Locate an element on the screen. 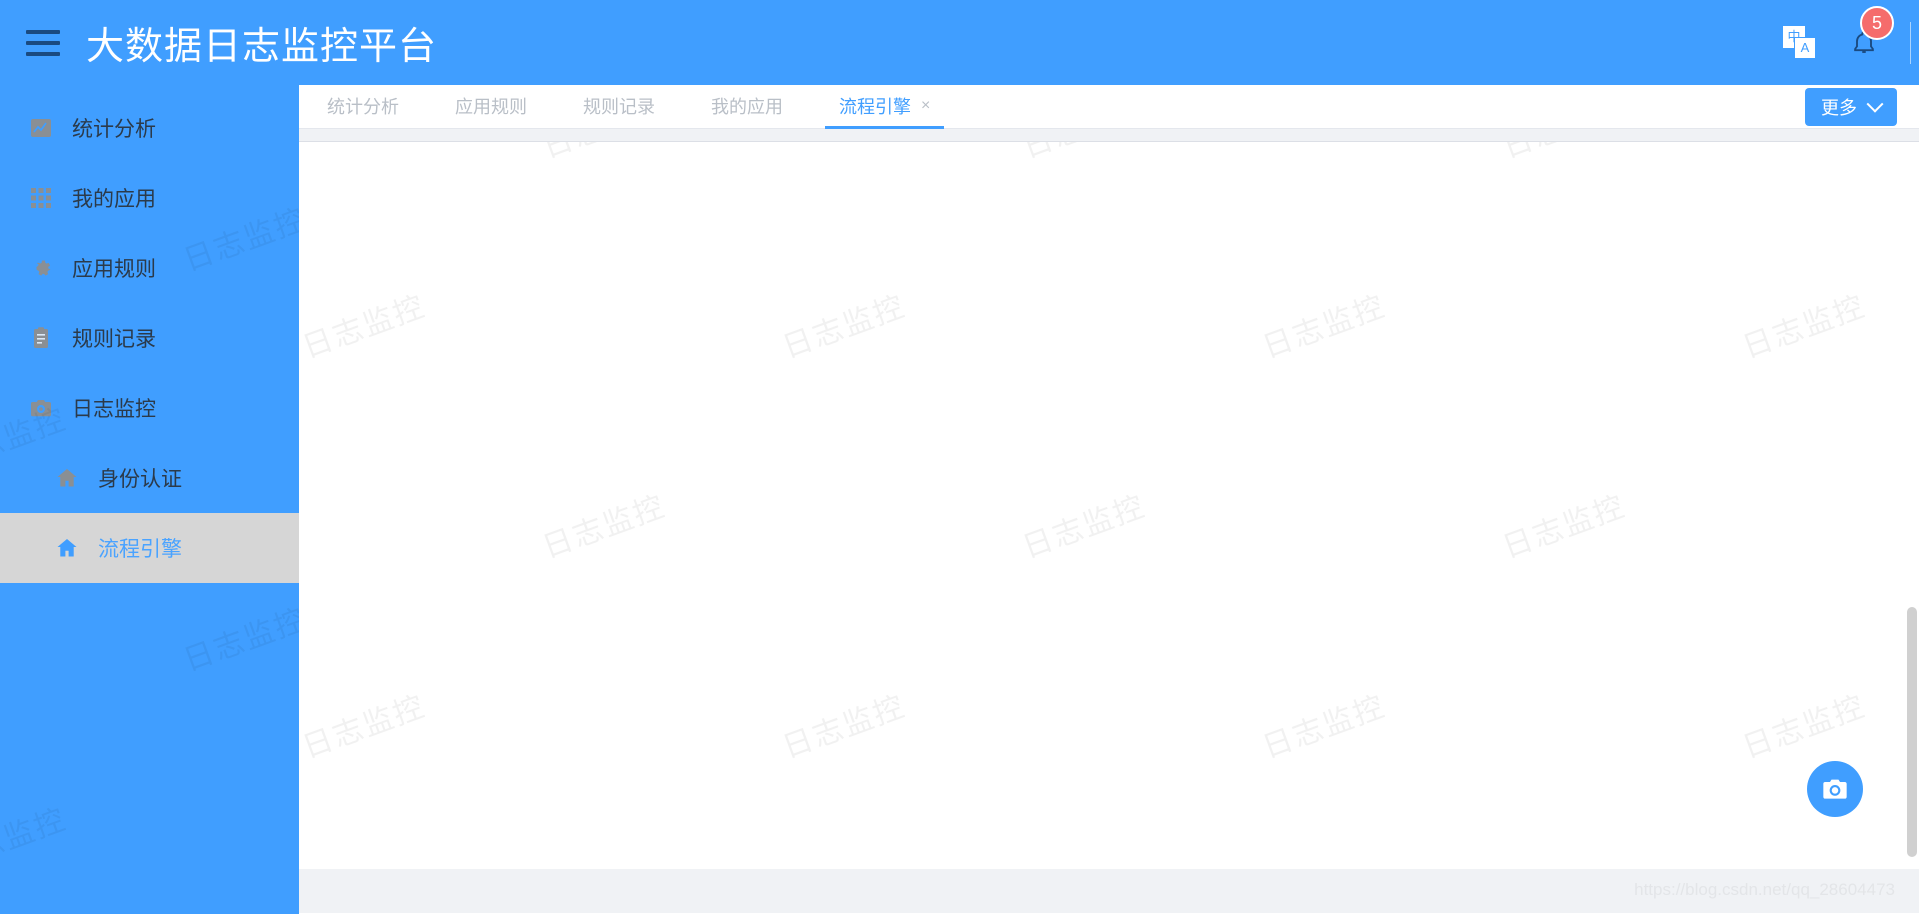 This screenshot has width=1919, height=914. sidebar-item-label: 身份认证 is located at coordinates (140, 479).